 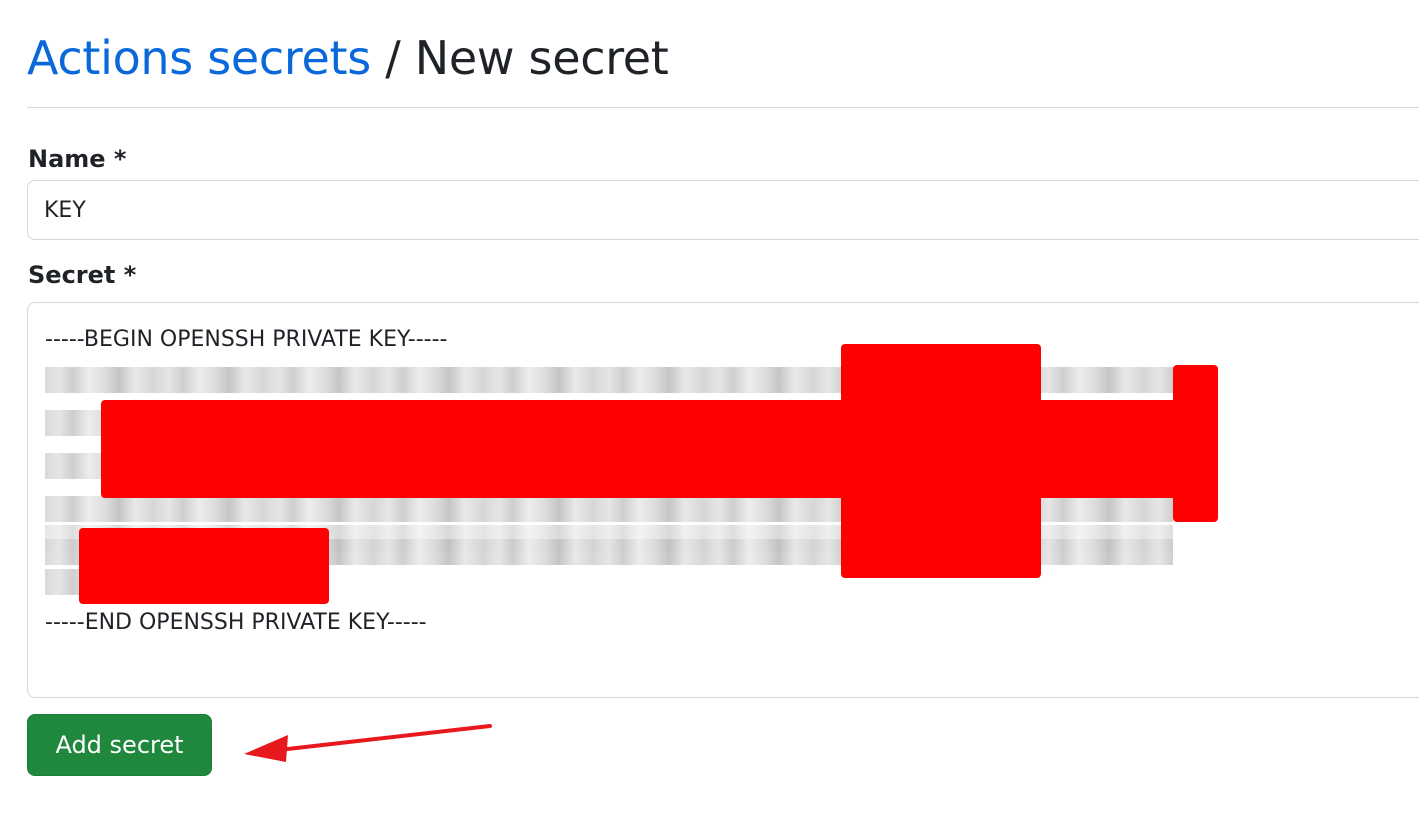 What do you see at coordinates (723, 107) in the screenshot?
I see `header-divider` at bounding box center [723, 107].